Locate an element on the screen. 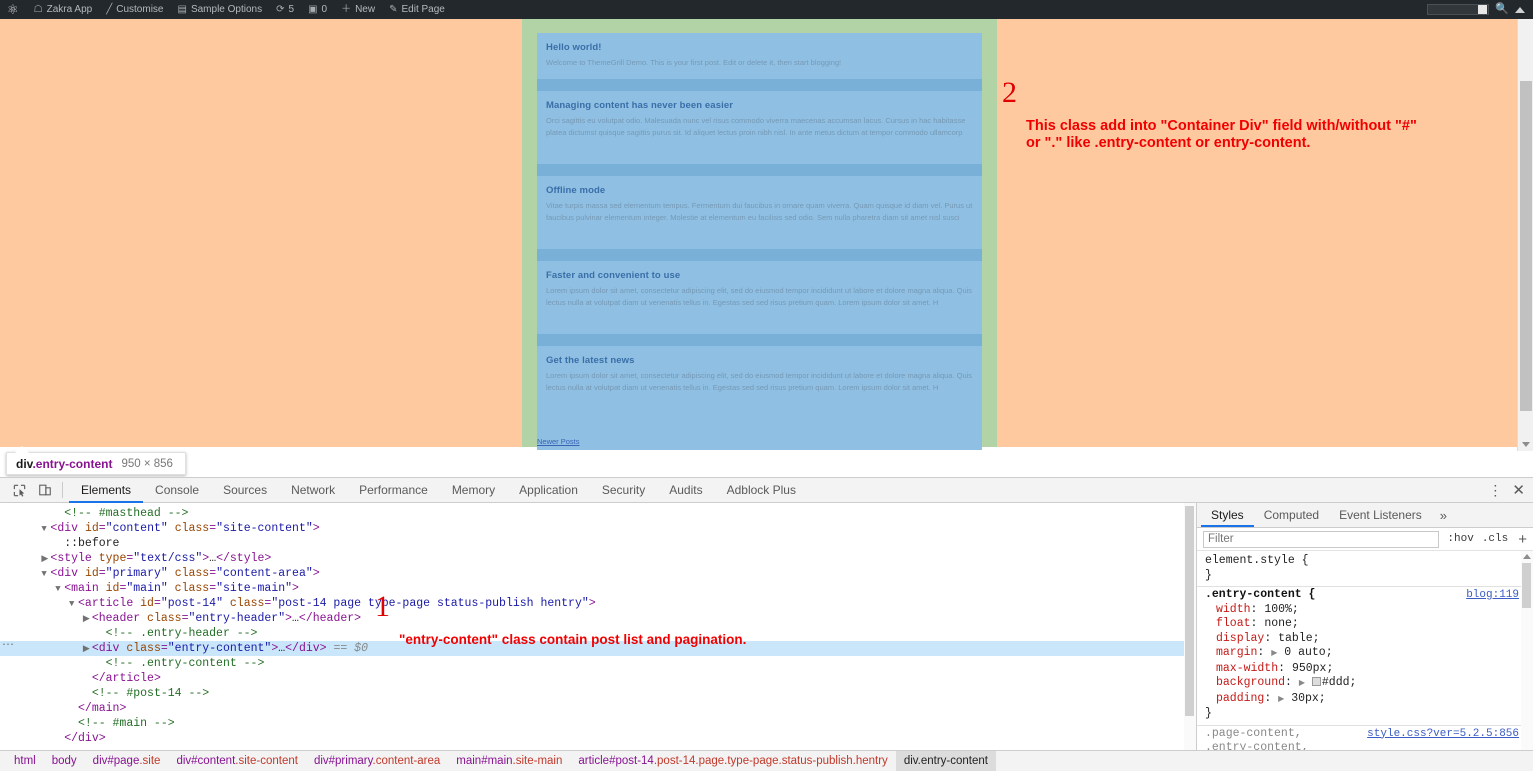 This screenshot has width=1533, height=771. adminbar-item-updates: ⟳ 5 is located at coordinates (285, 9).